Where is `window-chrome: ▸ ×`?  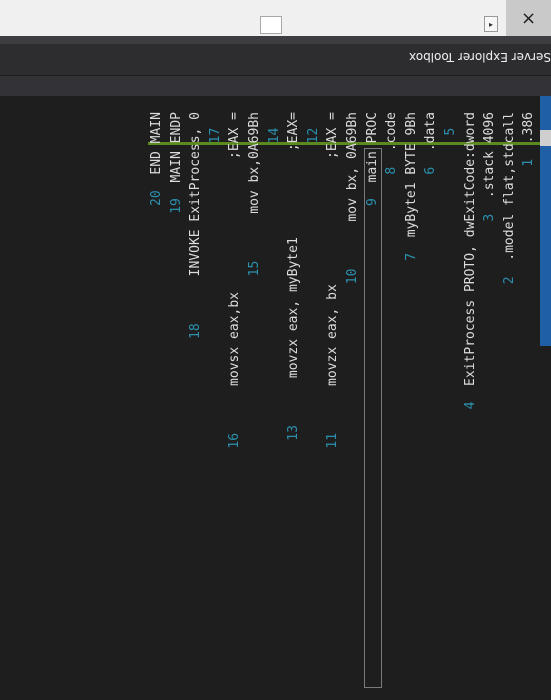
window-chrome: ▸ × is located at coordinates (275, 18).